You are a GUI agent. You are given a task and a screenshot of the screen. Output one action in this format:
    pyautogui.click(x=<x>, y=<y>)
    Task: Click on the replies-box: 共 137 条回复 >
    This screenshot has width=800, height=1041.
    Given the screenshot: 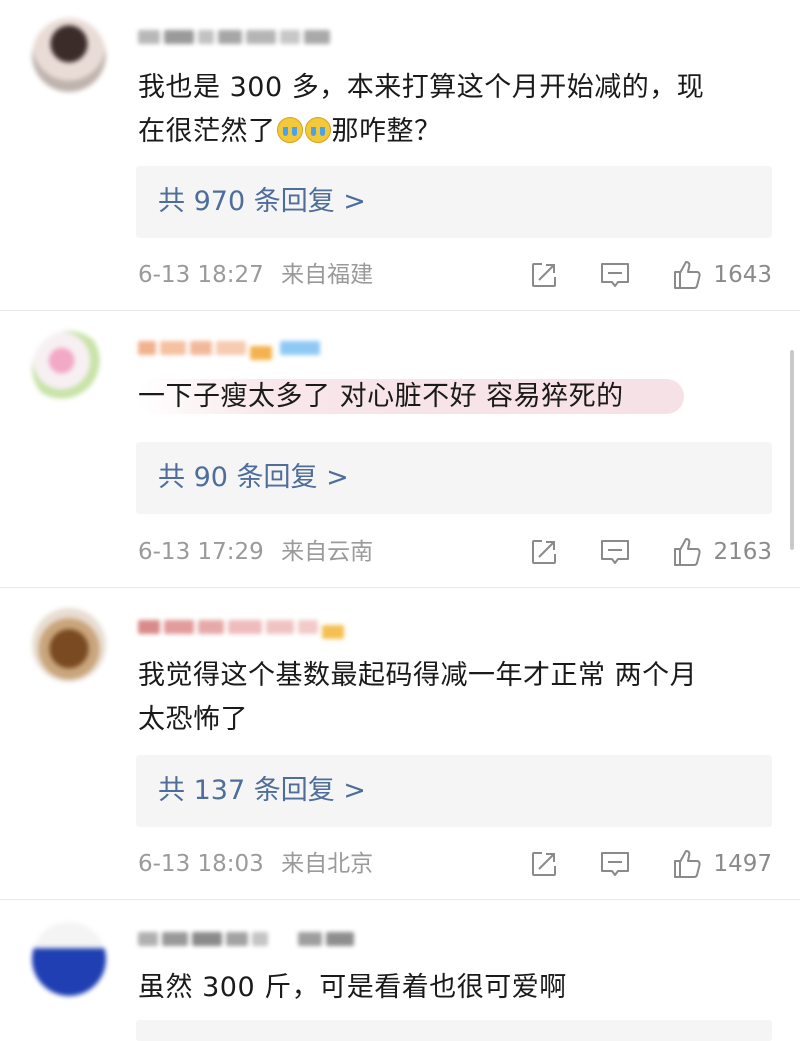 What is the action you would take?
    pyautogui.click(x=454, y=791)
    